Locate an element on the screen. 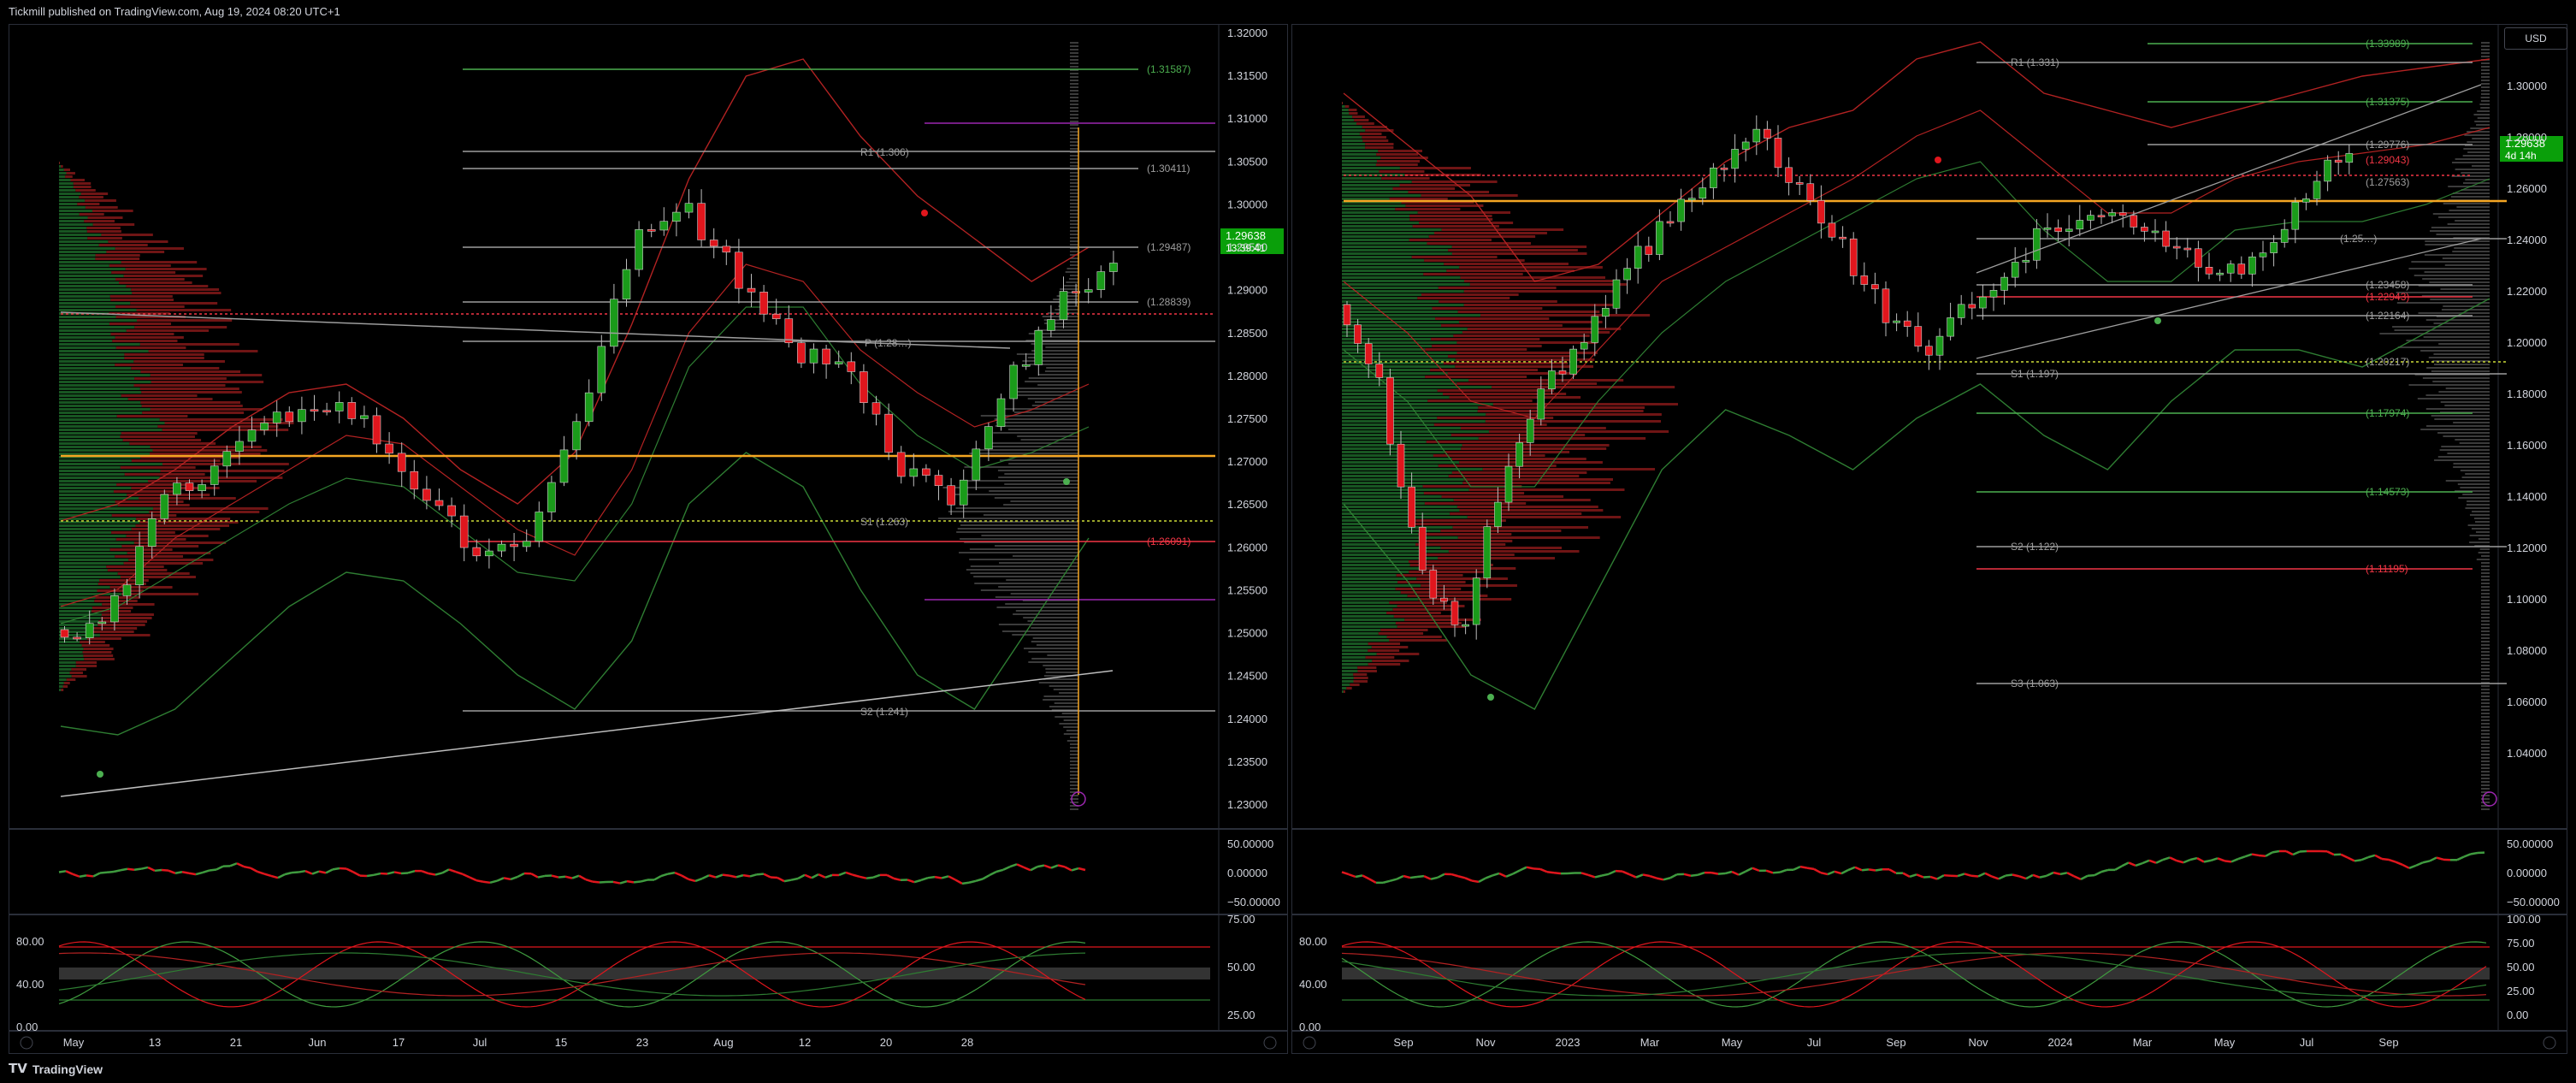 This screenshot has width=2576, height=1083. stoch-right-label: 25.00 is located at coordinates (2521, 991).